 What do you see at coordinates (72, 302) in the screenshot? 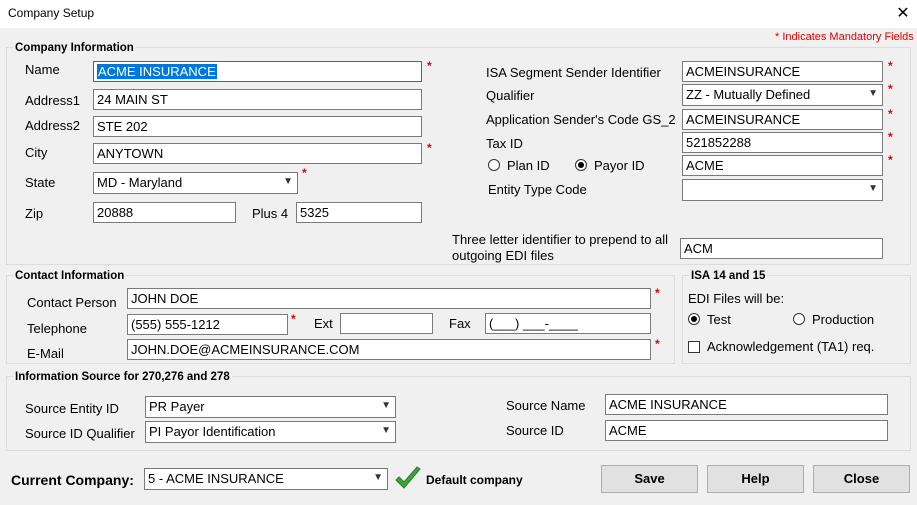
I see `contact-person-label: Contact Person` at bounding box center [72, 302].